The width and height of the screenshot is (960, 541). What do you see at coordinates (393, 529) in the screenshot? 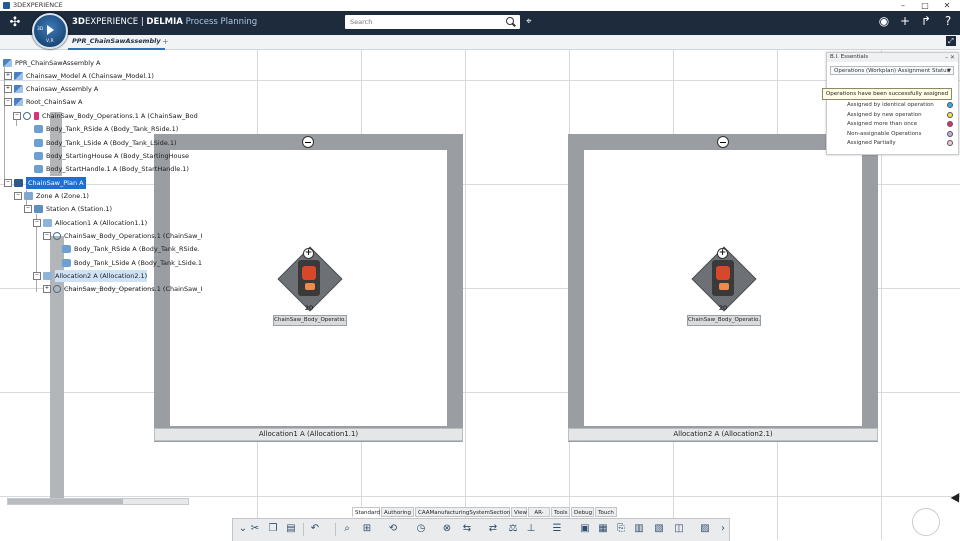
I see `link-icon: ⟲` at bounding box center [393, 529].